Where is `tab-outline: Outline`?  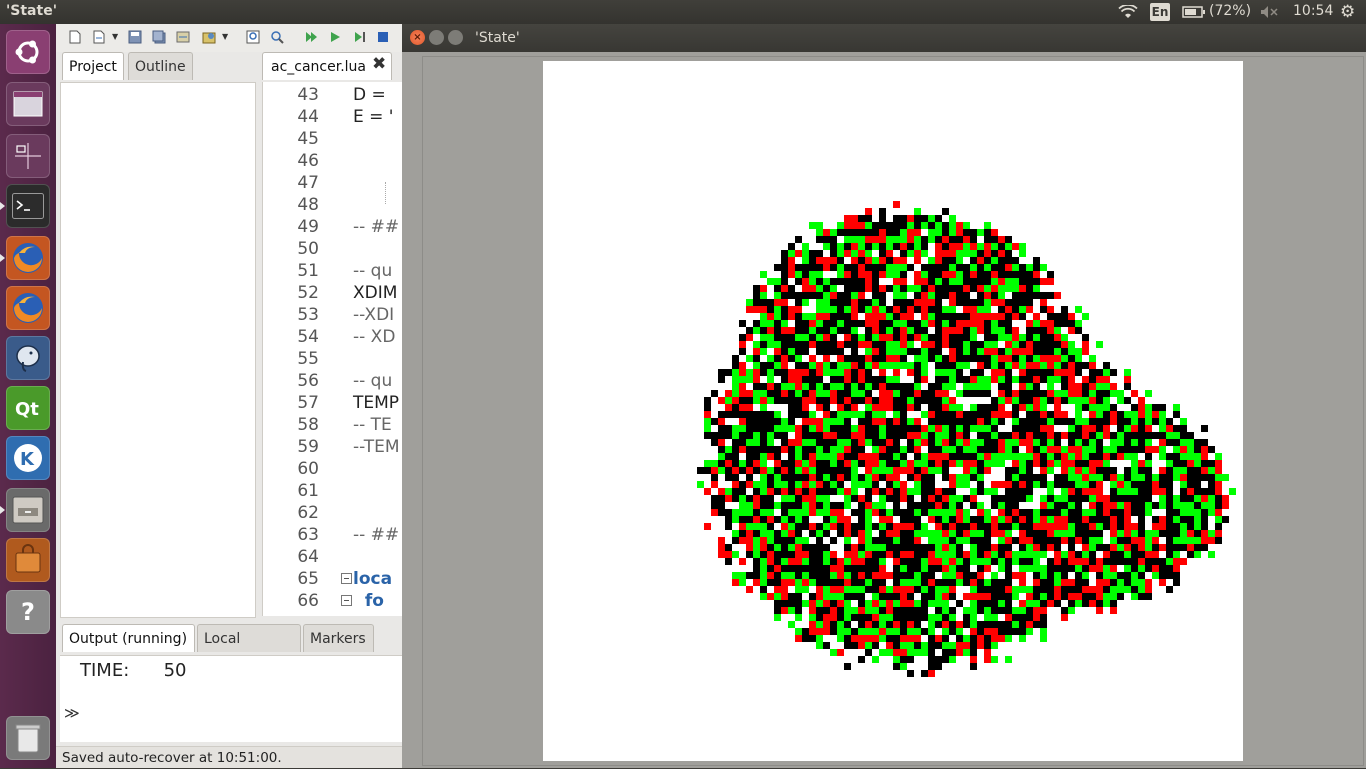 tab-outline: Outline is located at coordinates (160, 66).